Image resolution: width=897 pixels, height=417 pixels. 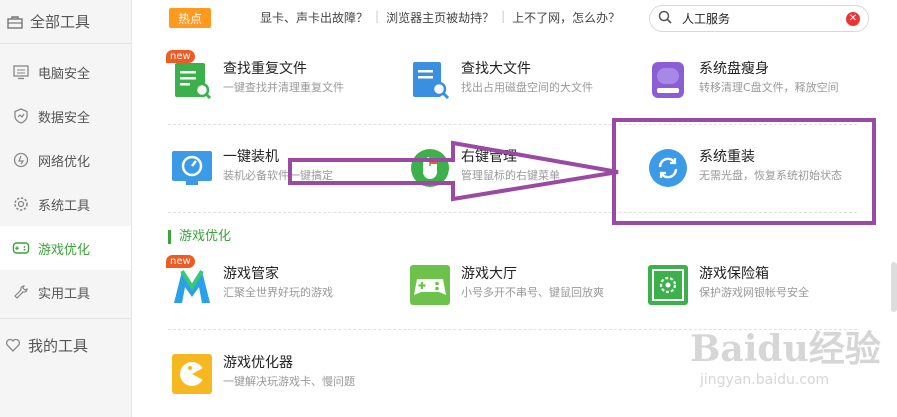 What do you see at coordinates (192, 374) in the screenshot?
I see `game-optimizer-icon` at bounding box center [192, 374].